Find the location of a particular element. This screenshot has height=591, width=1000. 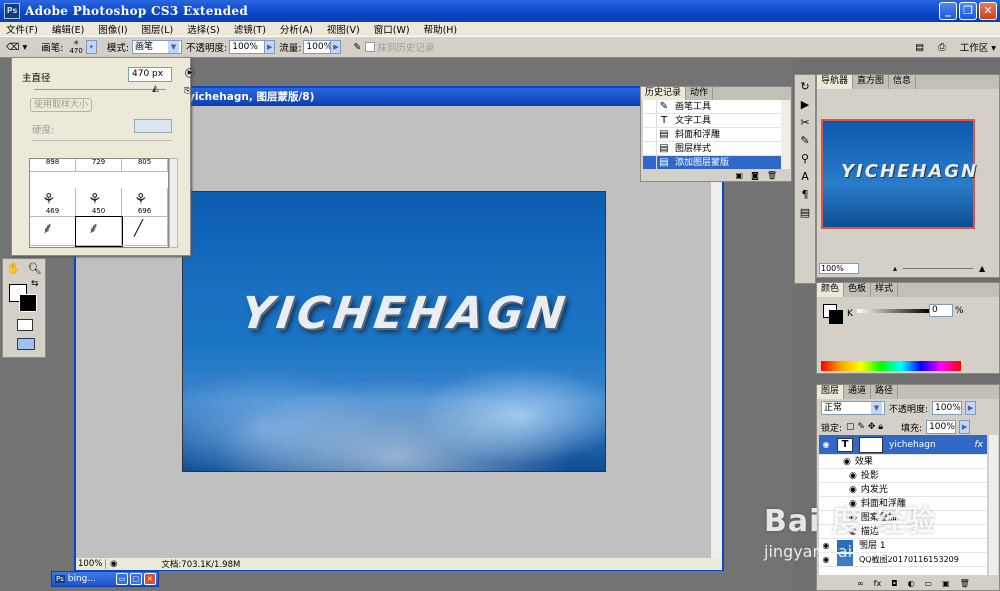

menu-file: 文件(F) is located at coordinates (22, 29).